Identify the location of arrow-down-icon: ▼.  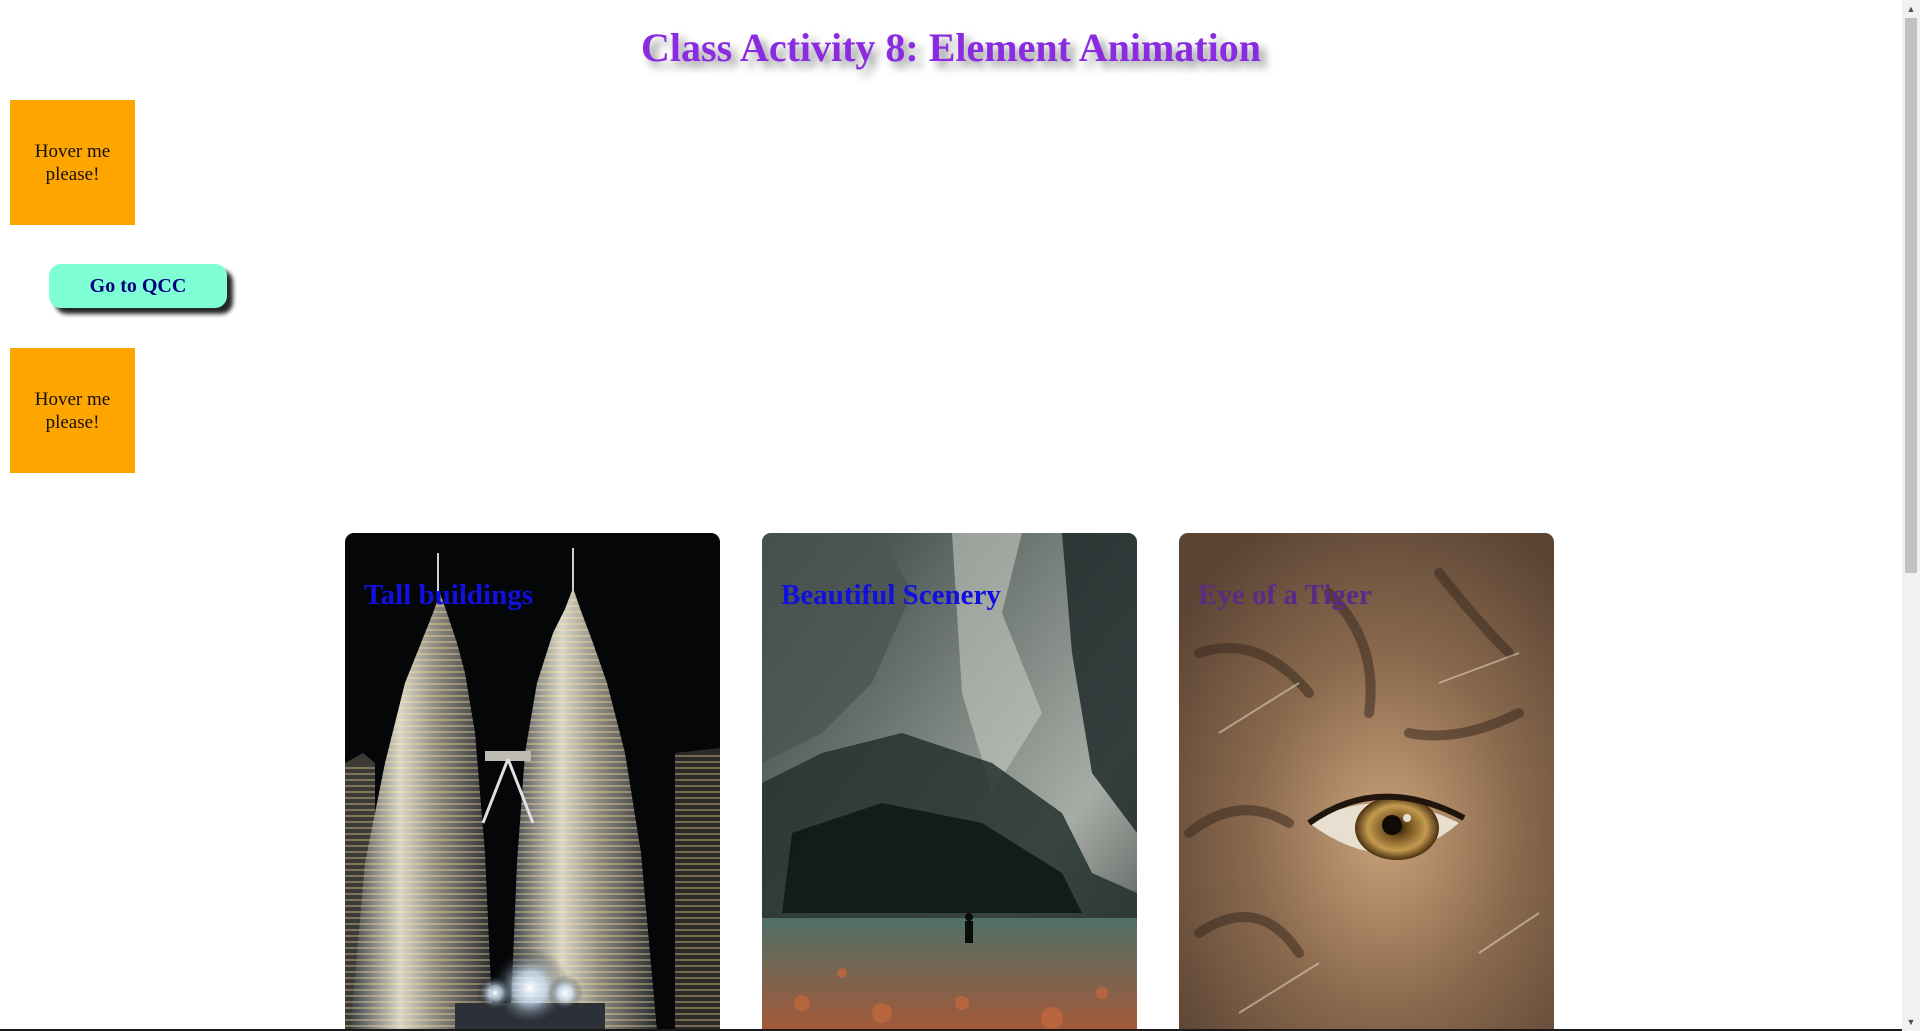
(1911, 1022).